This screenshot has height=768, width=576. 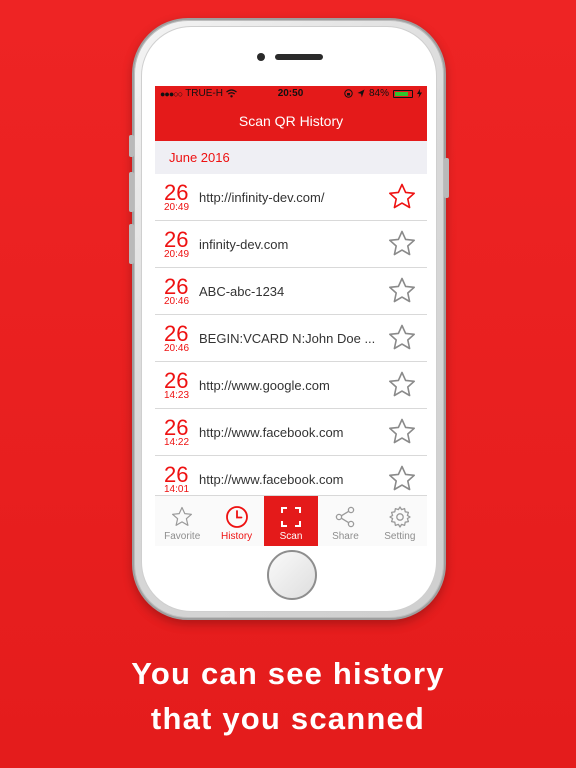 I want to click on battery-icon, so click(x=403, y=93).